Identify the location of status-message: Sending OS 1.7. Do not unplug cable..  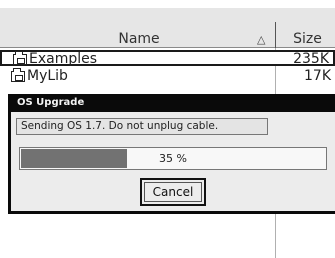
(142, 126).